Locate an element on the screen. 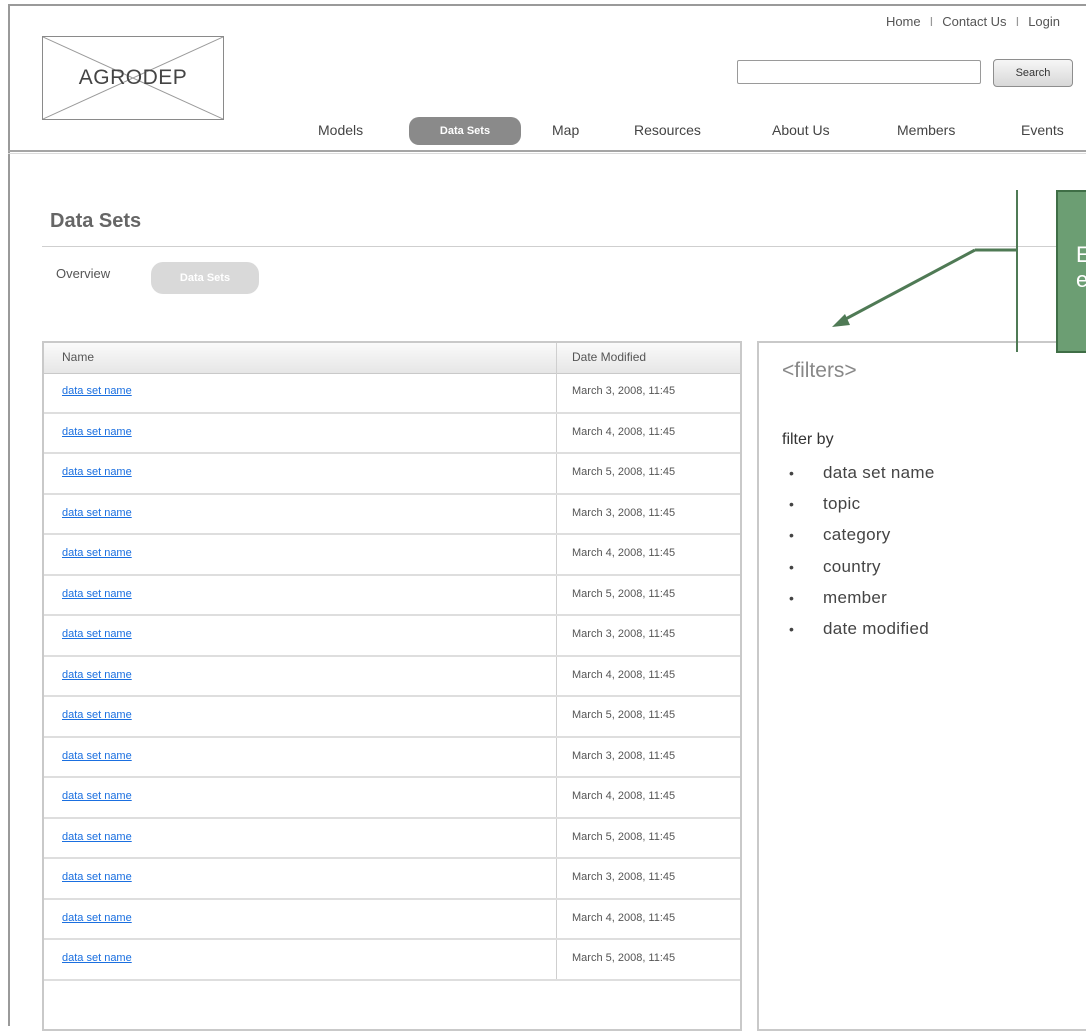 The height and width of the screenshot is (1031, 1086). filter-option-label: date modified is located at coordinates (876, 628).